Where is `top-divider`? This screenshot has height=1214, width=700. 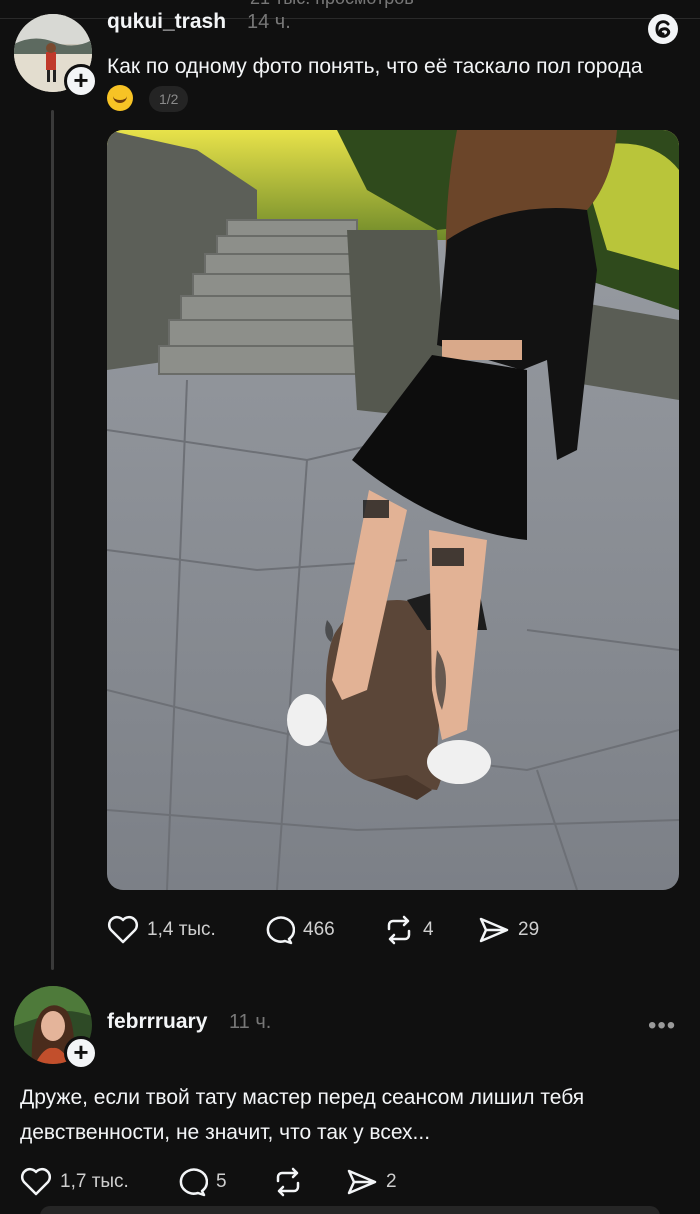 top-divider is located at coordinates (350, 18).